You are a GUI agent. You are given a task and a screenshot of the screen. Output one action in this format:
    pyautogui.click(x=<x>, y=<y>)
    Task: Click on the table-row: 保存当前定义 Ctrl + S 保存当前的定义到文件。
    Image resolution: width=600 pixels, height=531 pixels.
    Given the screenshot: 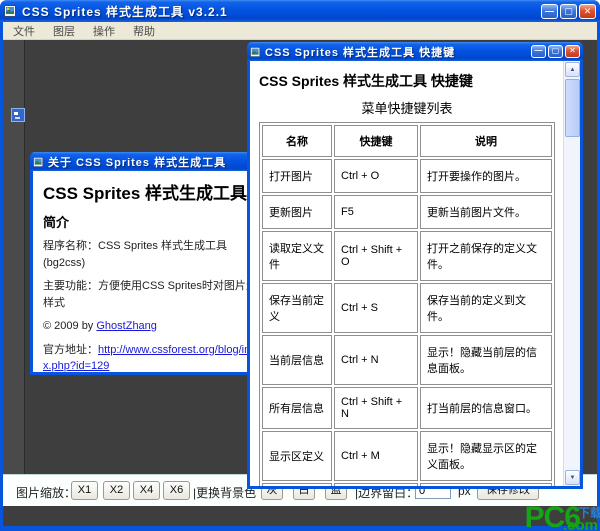 What is the action you would take?
    pyautogui.click(x=407, y=308)
    